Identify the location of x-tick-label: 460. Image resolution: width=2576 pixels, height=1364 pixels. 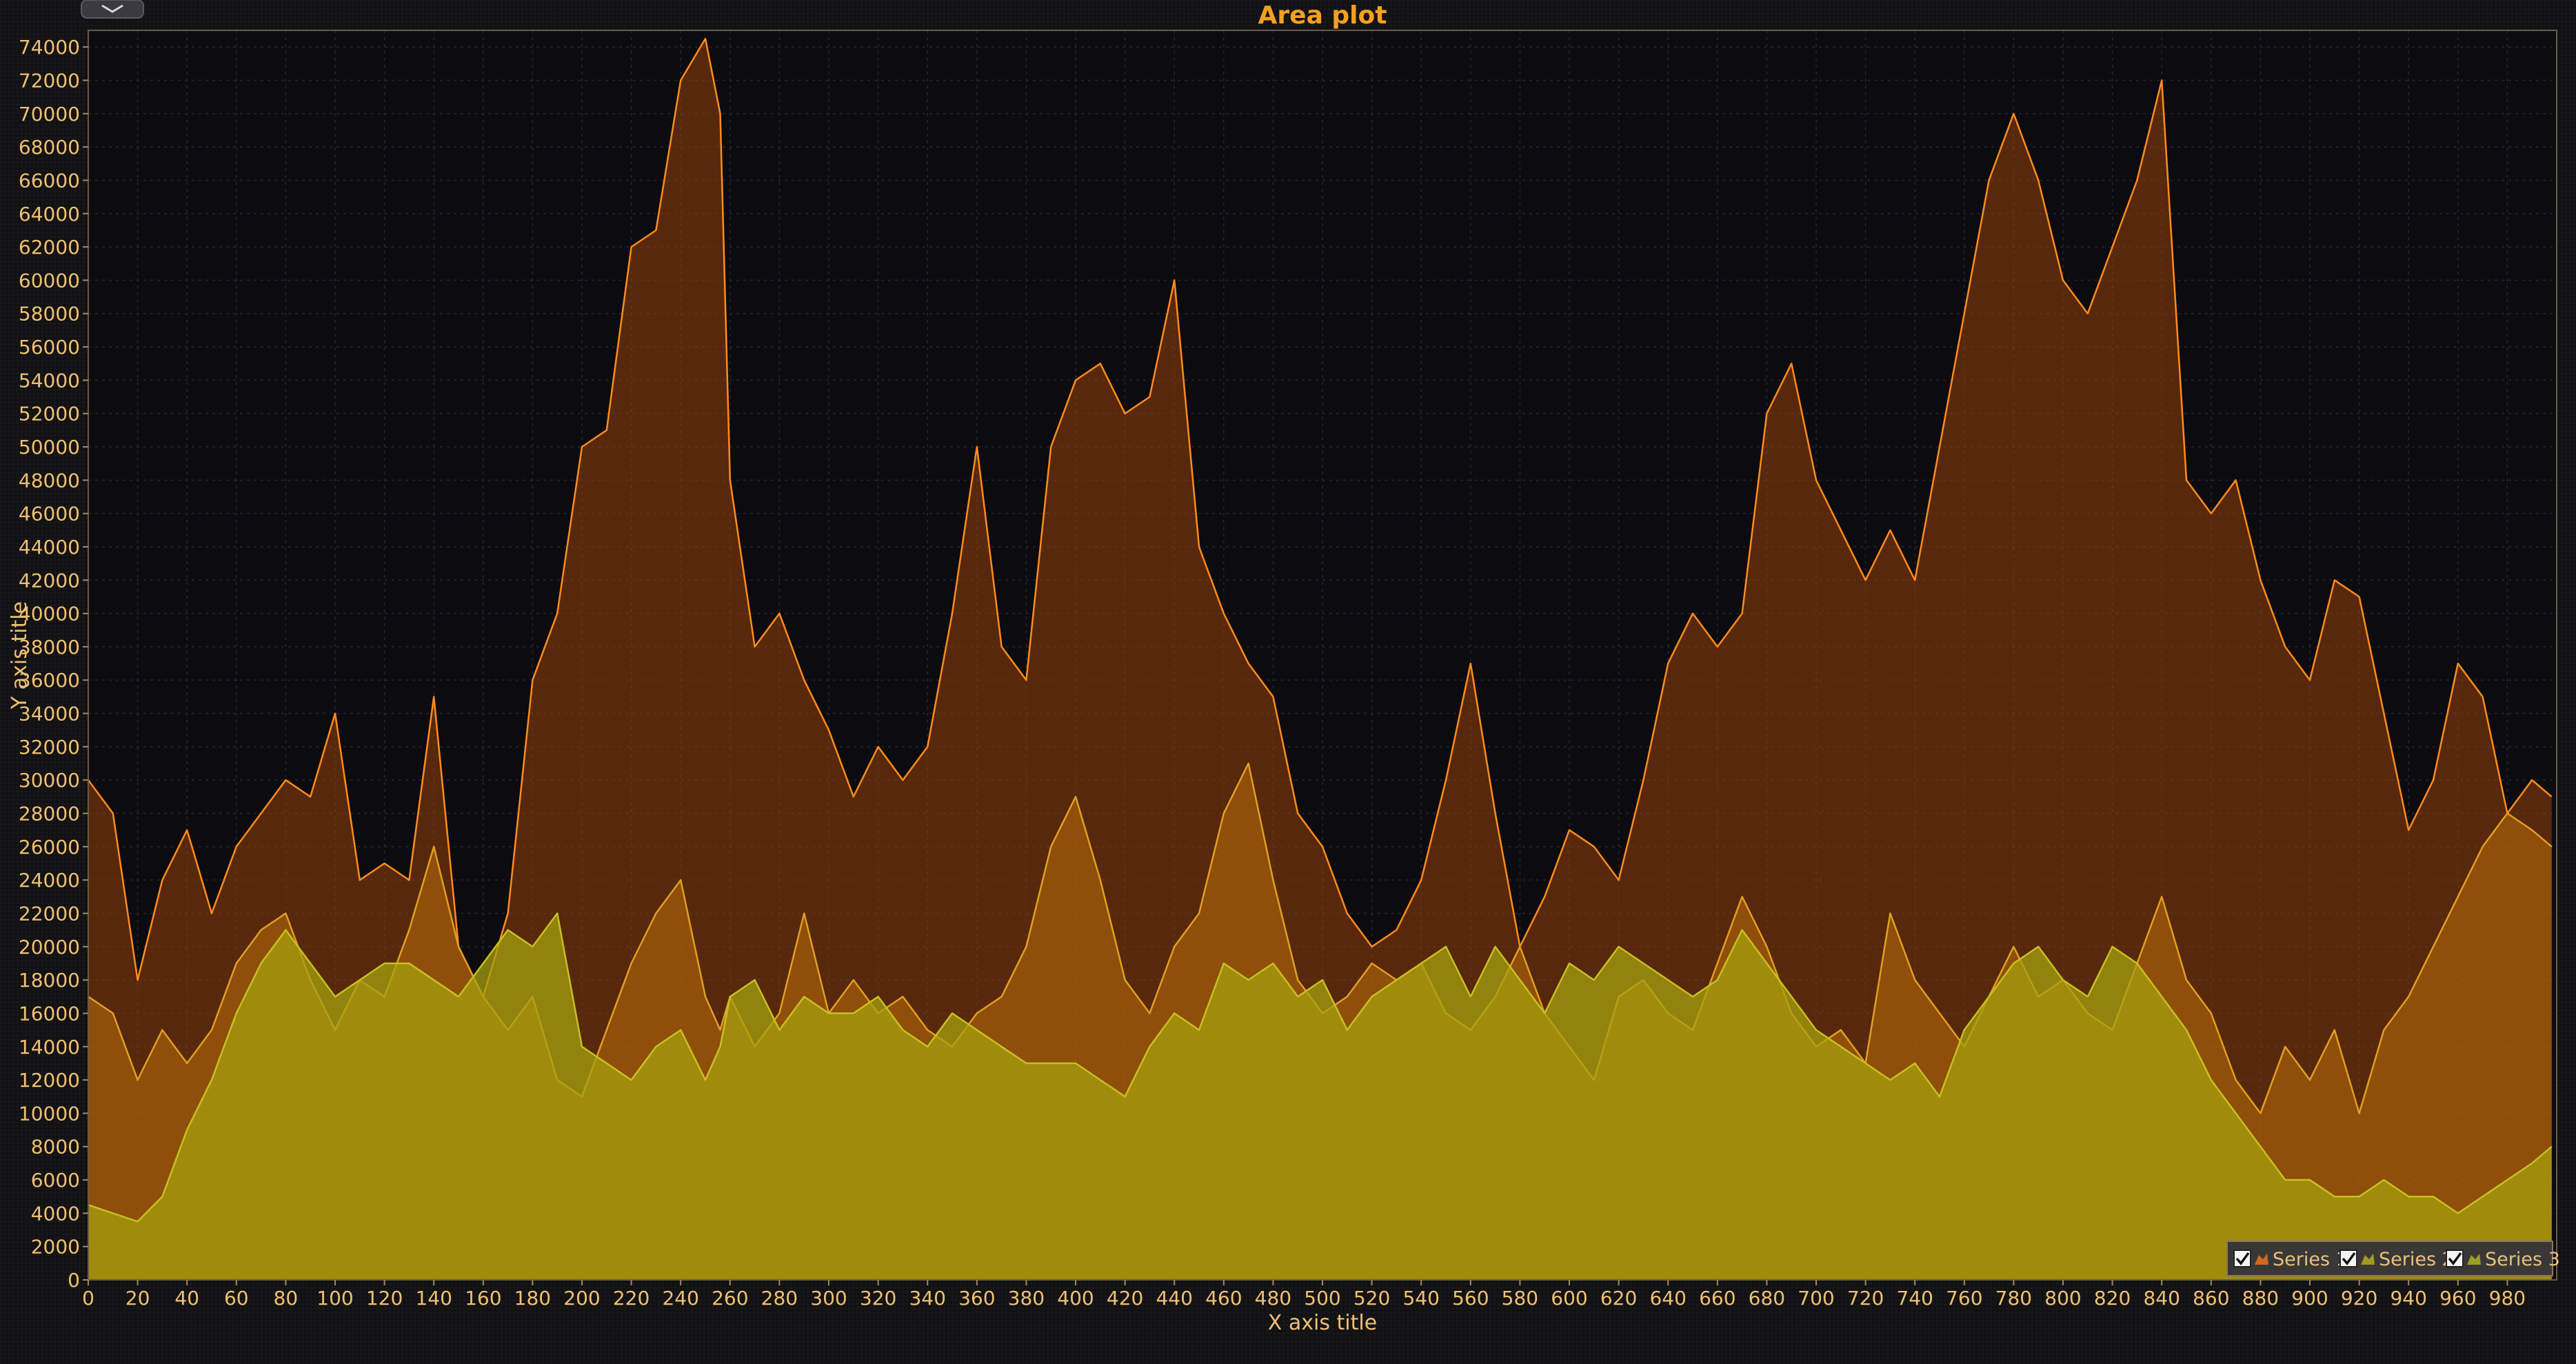
(1223, 1298).